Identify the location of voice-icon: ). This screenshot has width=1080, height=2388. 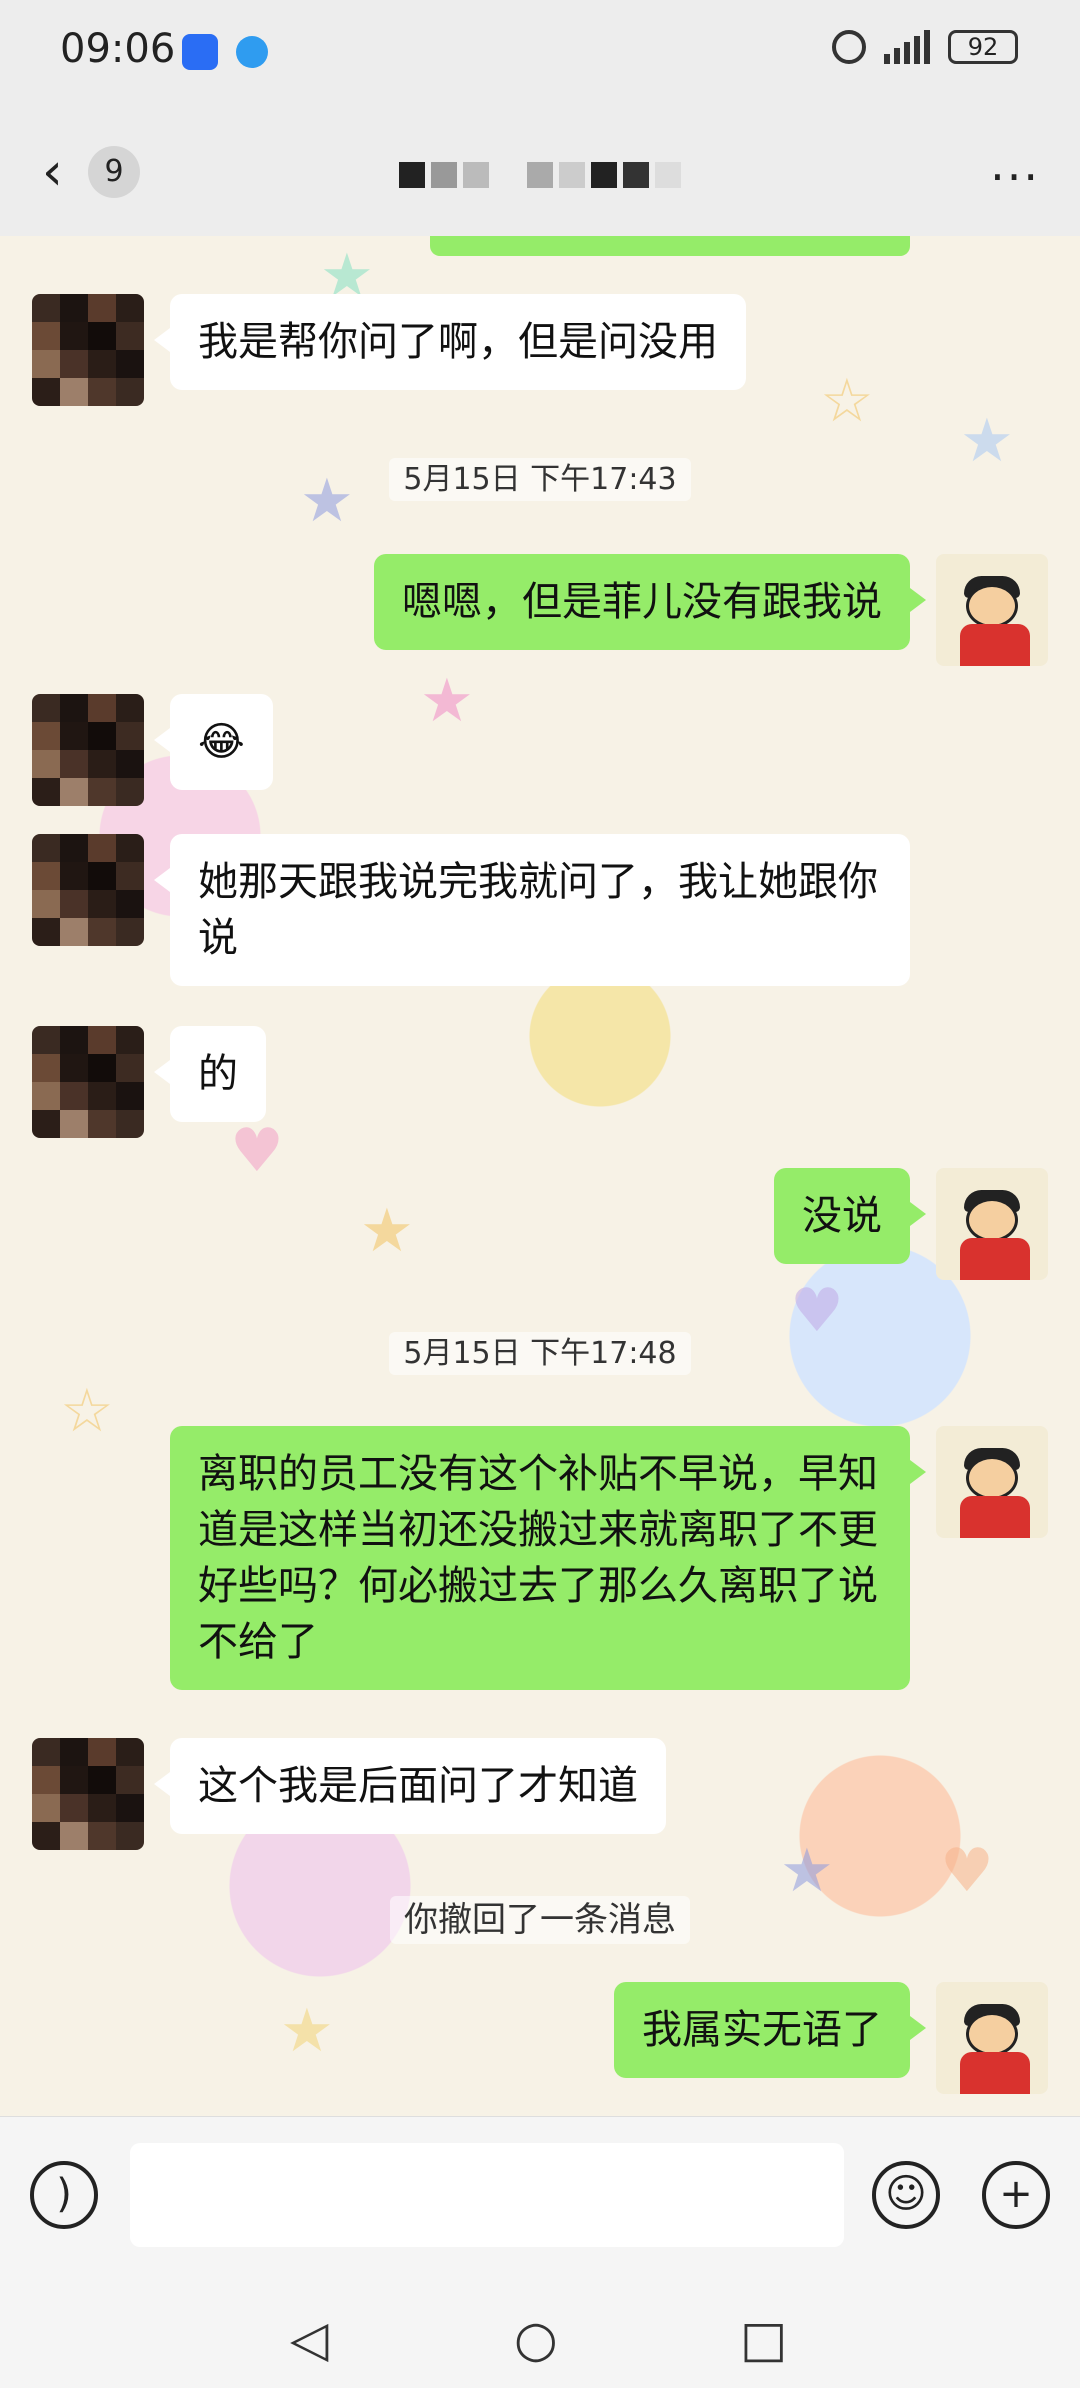
(64, 2195).